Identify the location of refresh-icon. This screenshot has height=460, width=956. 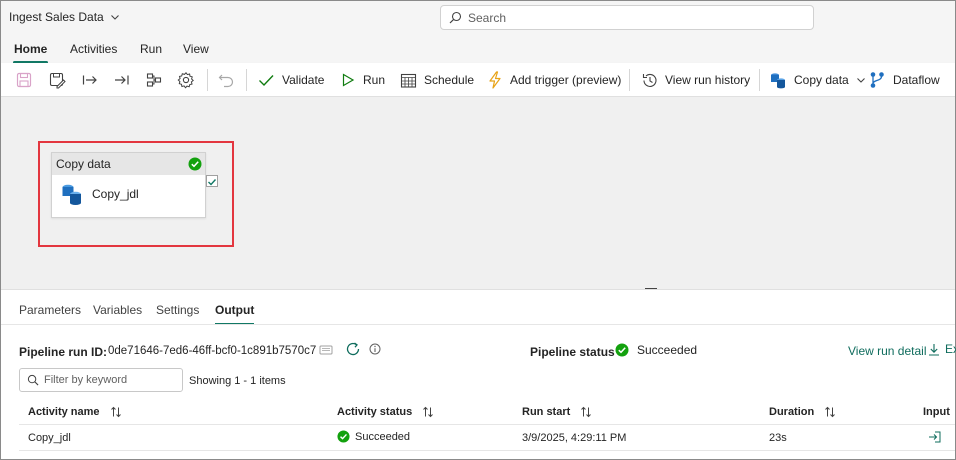
(353, 349).